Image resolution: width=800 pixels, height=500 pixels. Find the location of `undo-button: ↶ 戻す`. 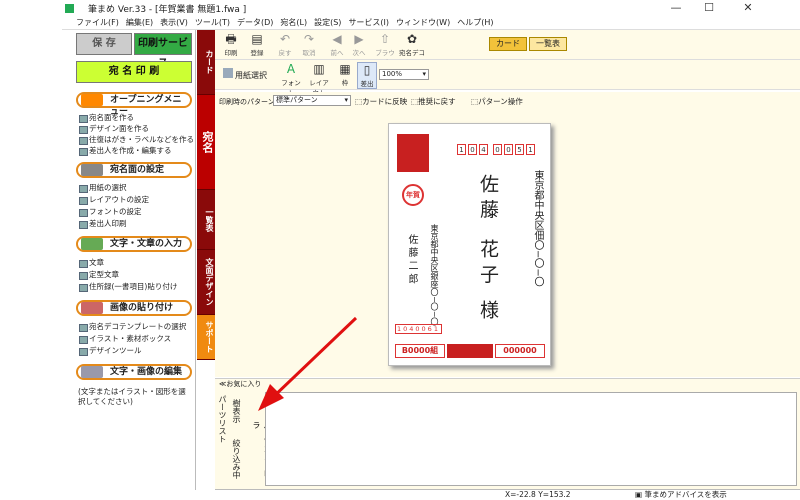

undo-button: ↶ 戻す is located at coordinates (285, 44).